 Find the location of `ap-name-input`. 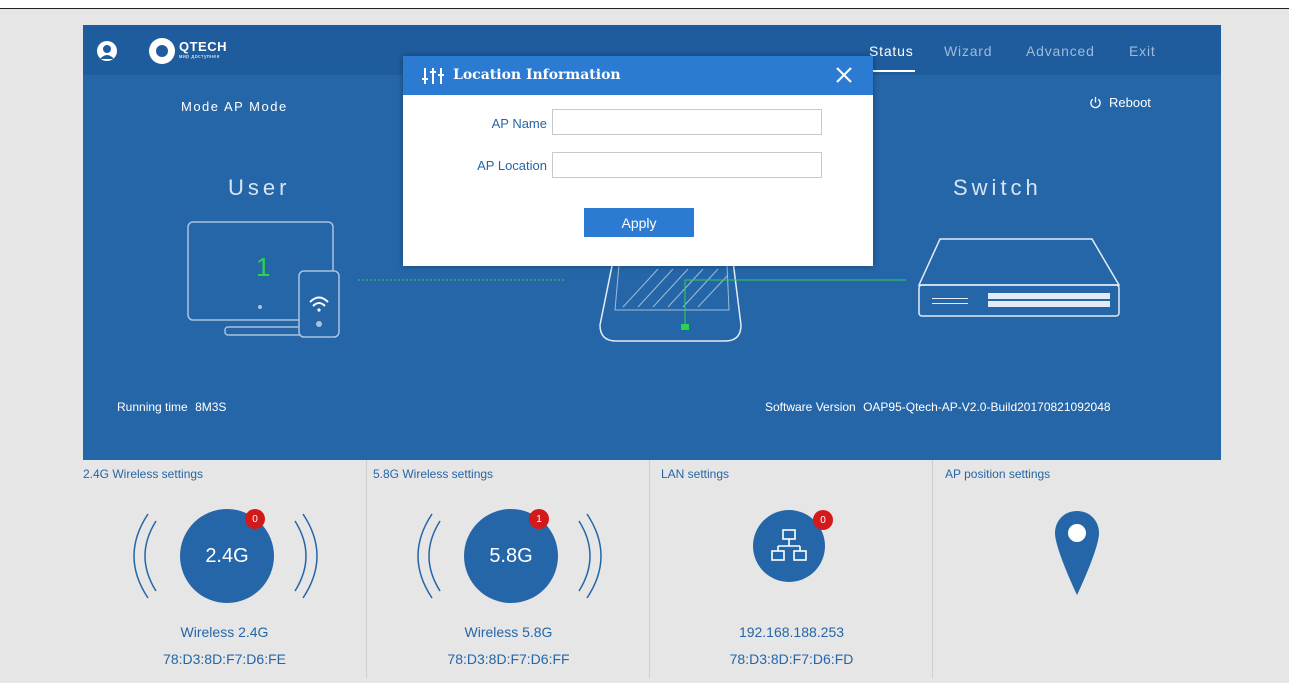

ap-name-input is located at coordinates (687, 122).